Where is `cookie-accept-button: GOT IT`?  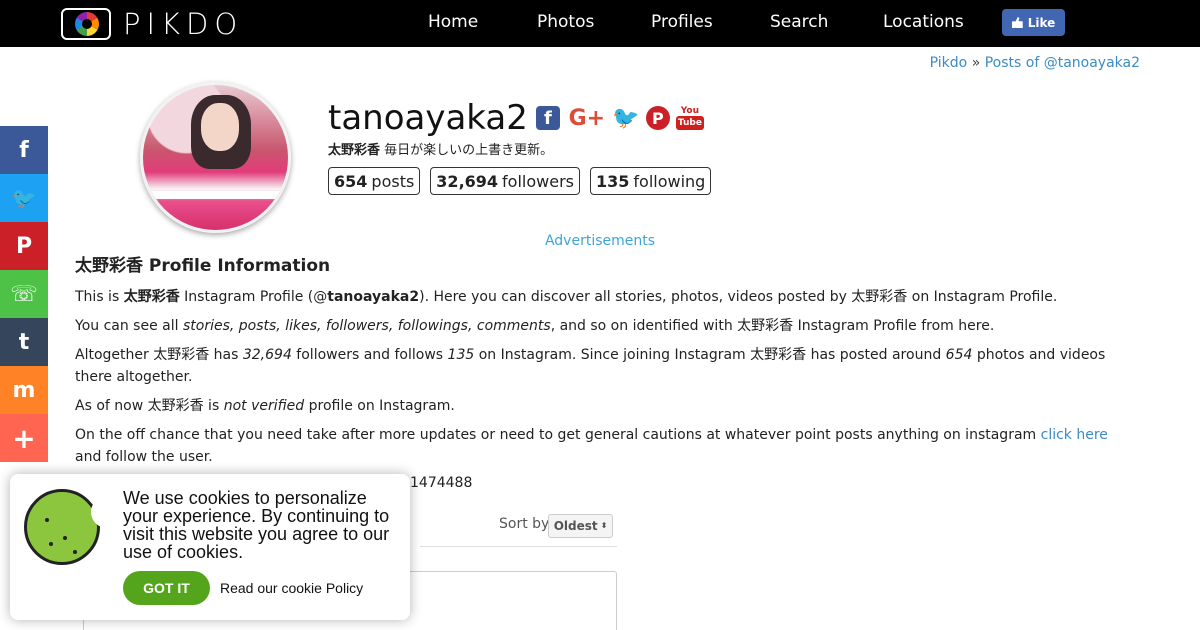 cookie-accept-button: GOT IT is located at coordinates (166, 588).